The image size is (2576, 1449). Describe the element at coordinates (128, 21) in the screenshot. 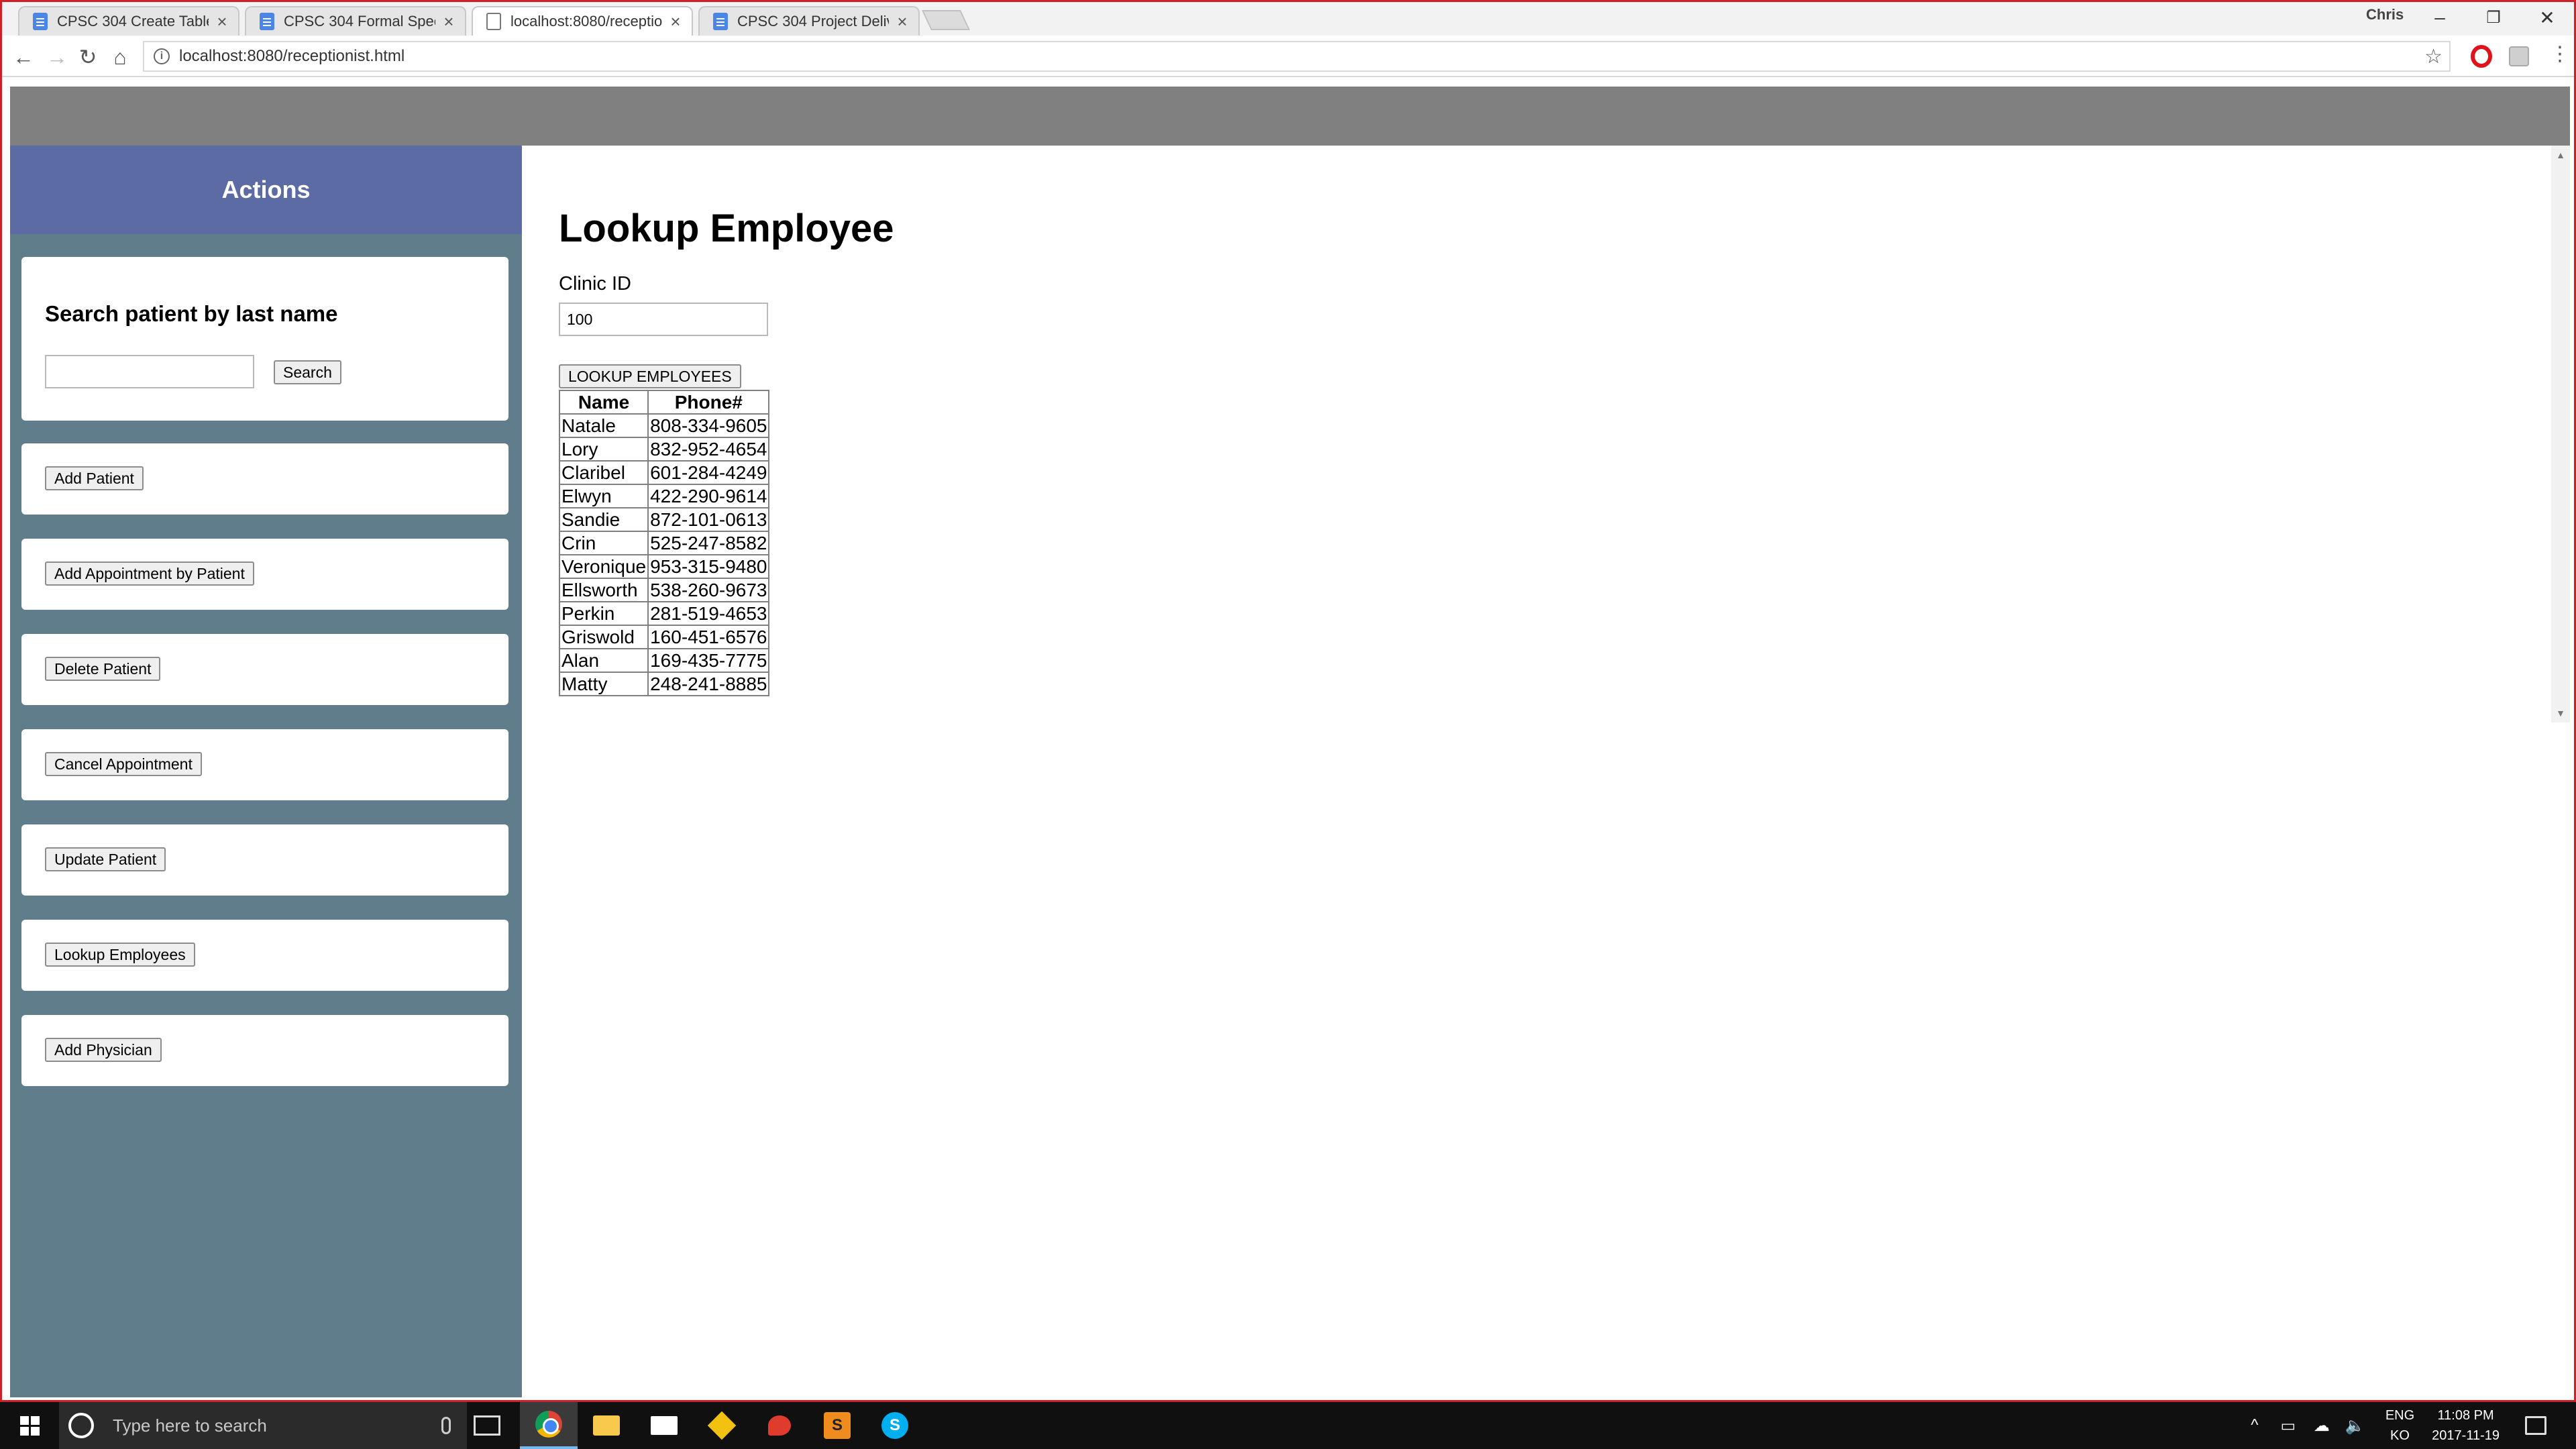

I see `tab-create-table: CPSC 304 Create Table Q ×` at that location.